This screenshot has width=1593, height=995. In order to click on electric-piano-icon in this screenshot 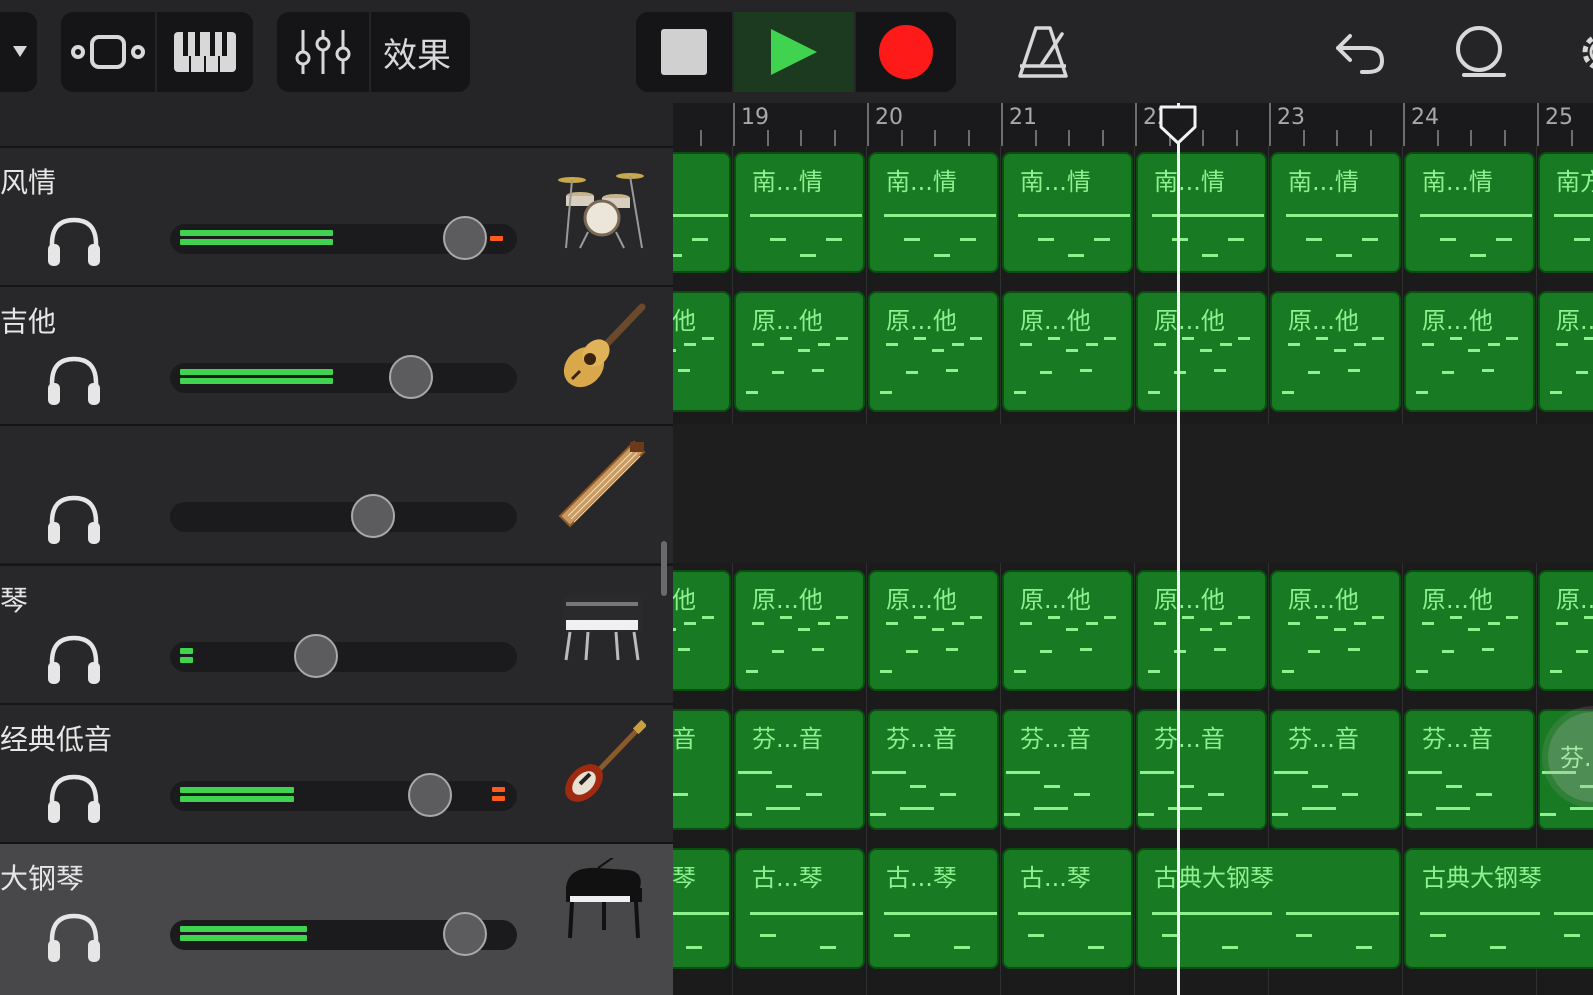, I will do `click(602, 624)`.